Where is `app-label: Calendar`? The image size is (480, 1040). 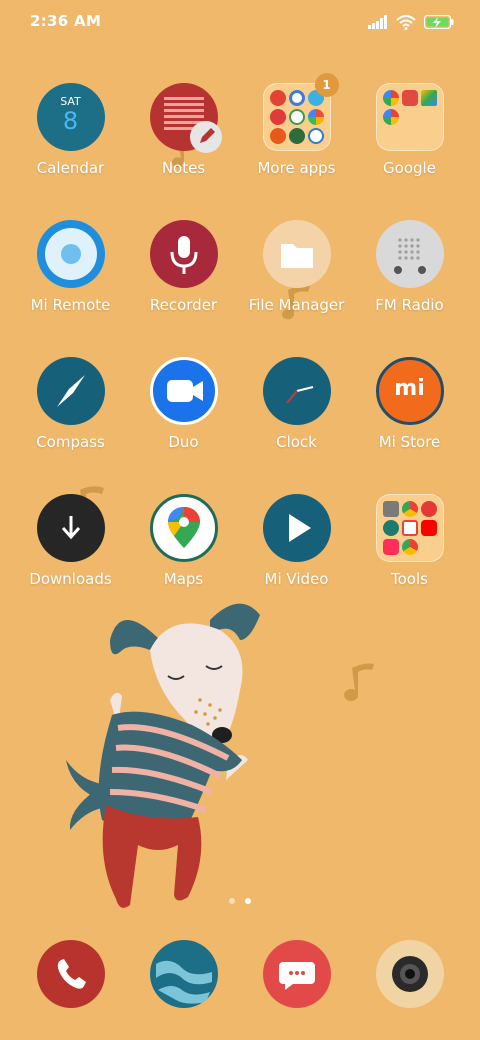
app-label: Calendar is located at coordinates (70, 168).